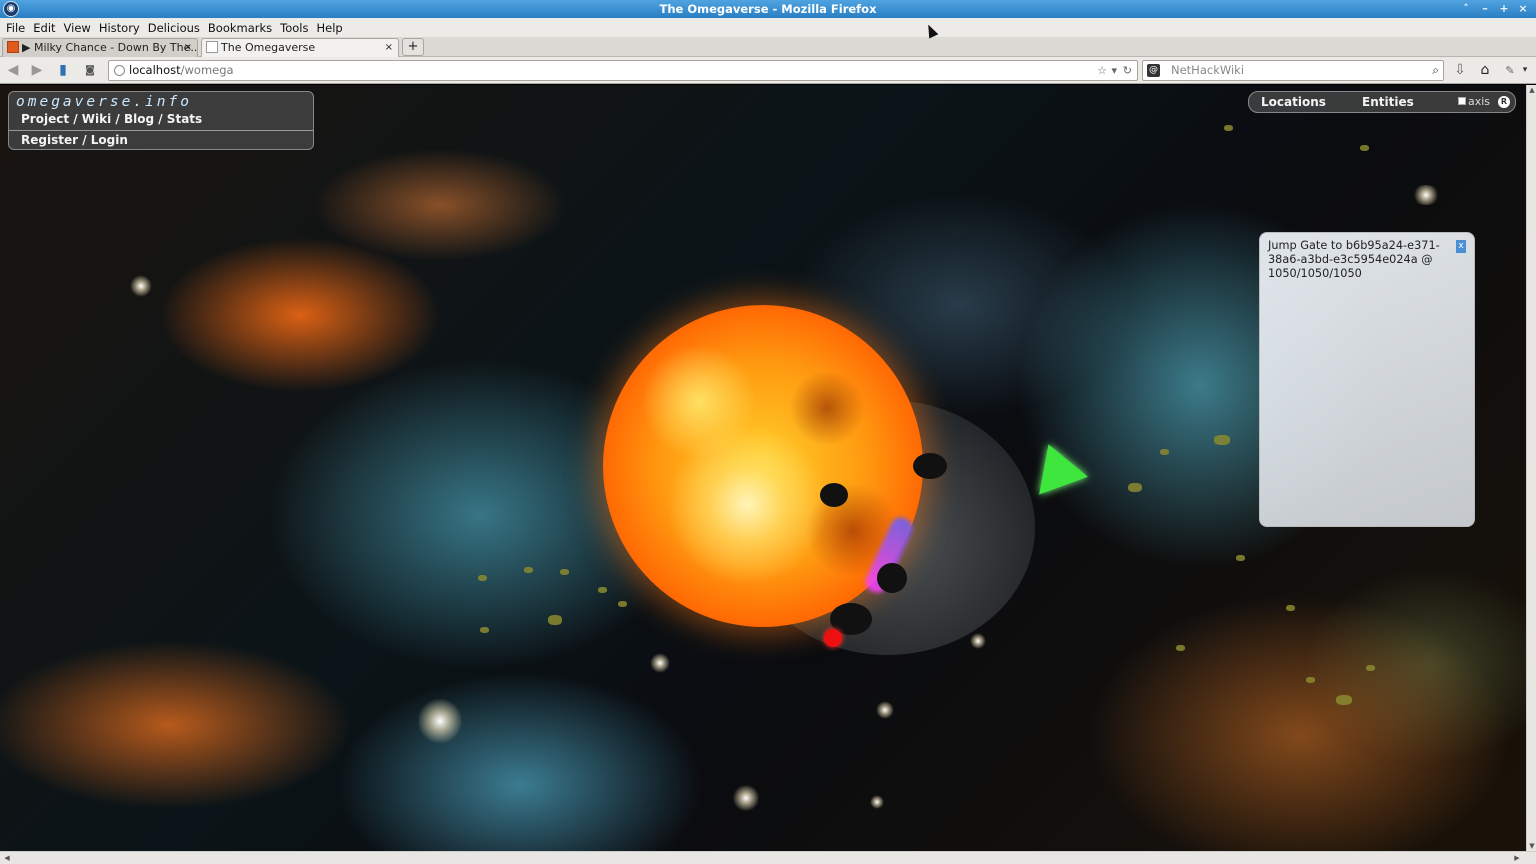  I want to click on menu-history: History, so click(119, 28).